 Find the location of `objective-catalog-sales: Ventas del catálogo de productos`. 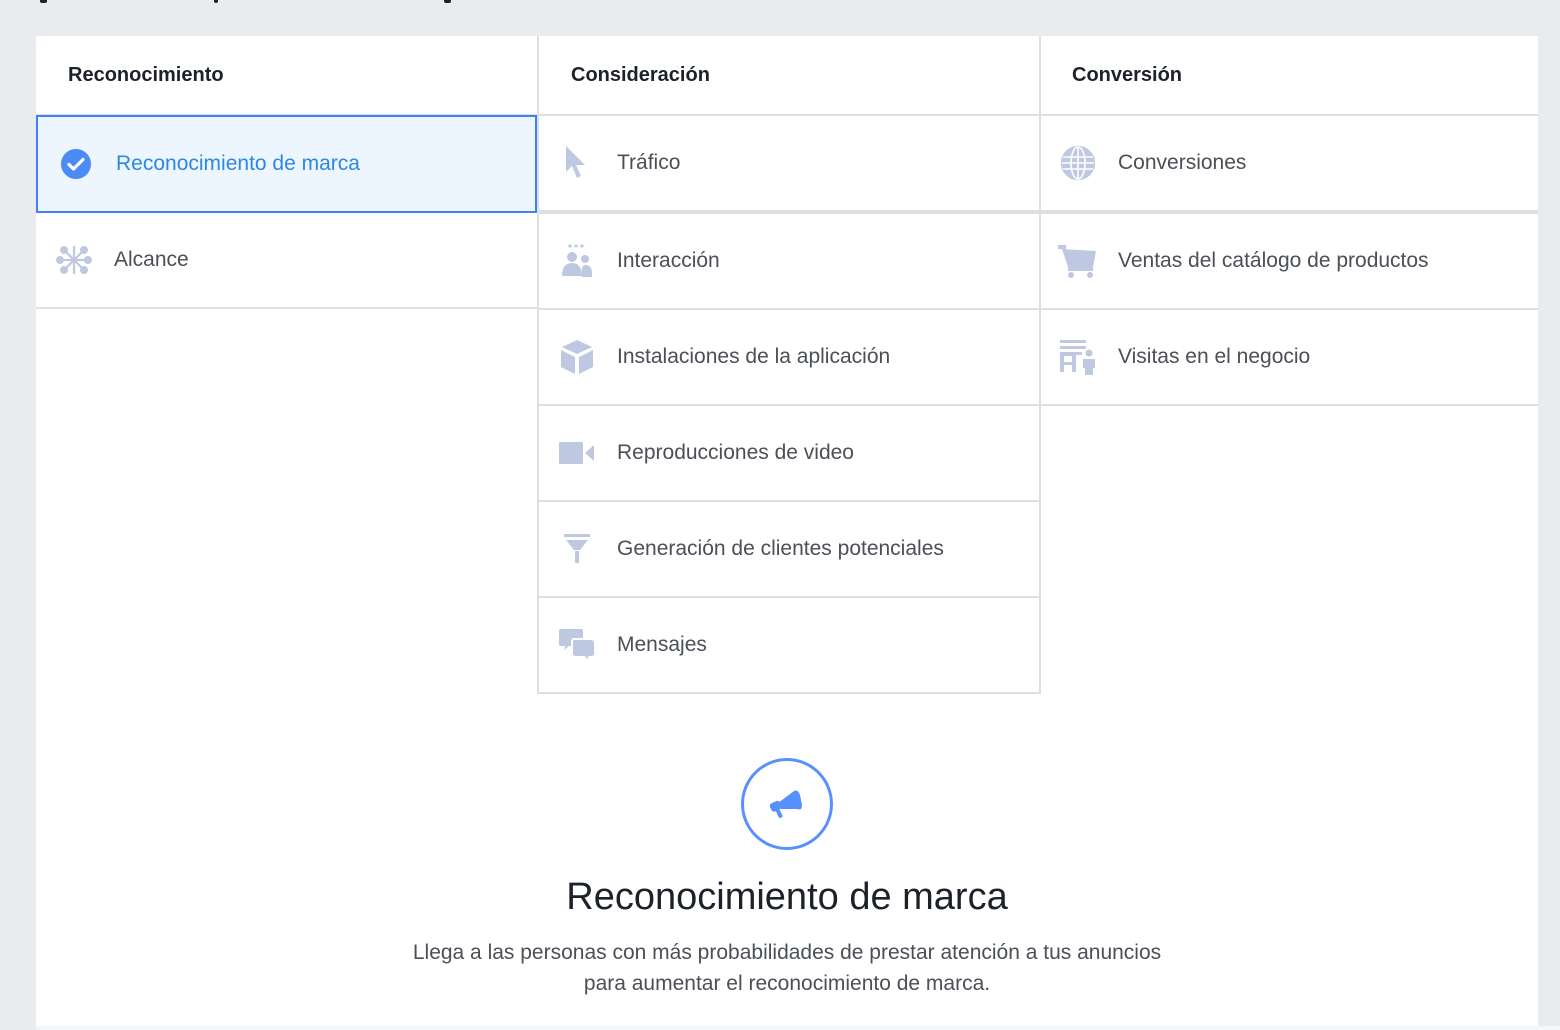

objective-catalog-sales: Ventas del catálogo de productos is located at coordinates (1289, 262).